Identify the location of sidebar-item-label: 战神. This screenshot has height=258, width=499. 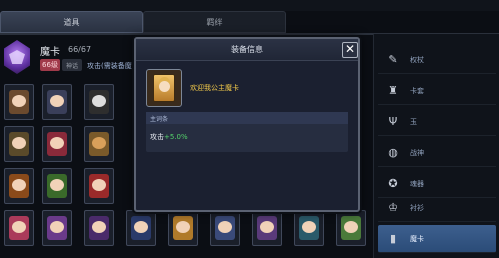
(417, 152).